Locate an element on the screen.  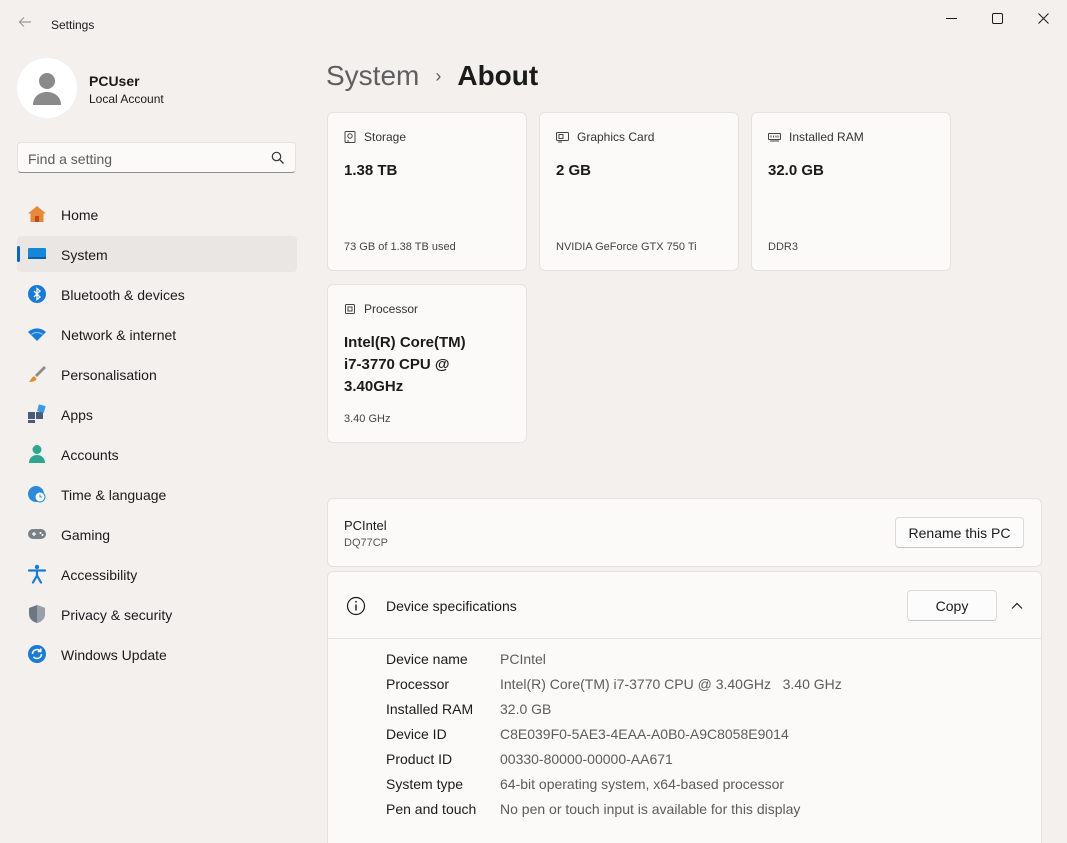
storage-card-header: Storage is located at coordinates (375, 137).